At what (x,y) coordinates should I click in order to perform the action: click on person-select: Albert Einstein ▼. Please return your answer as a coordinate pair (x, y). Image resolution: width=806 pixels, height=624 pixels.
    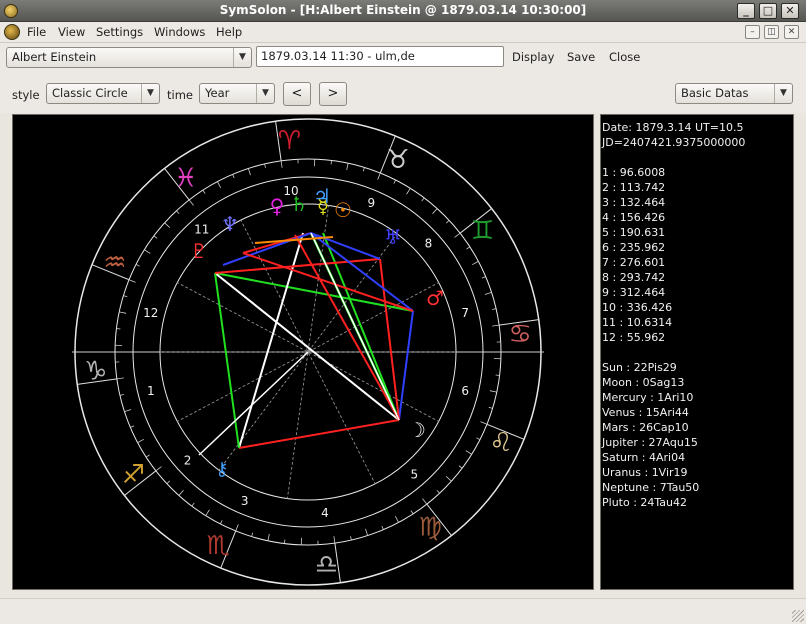
    Looking at the image, I should click on (129, 57).